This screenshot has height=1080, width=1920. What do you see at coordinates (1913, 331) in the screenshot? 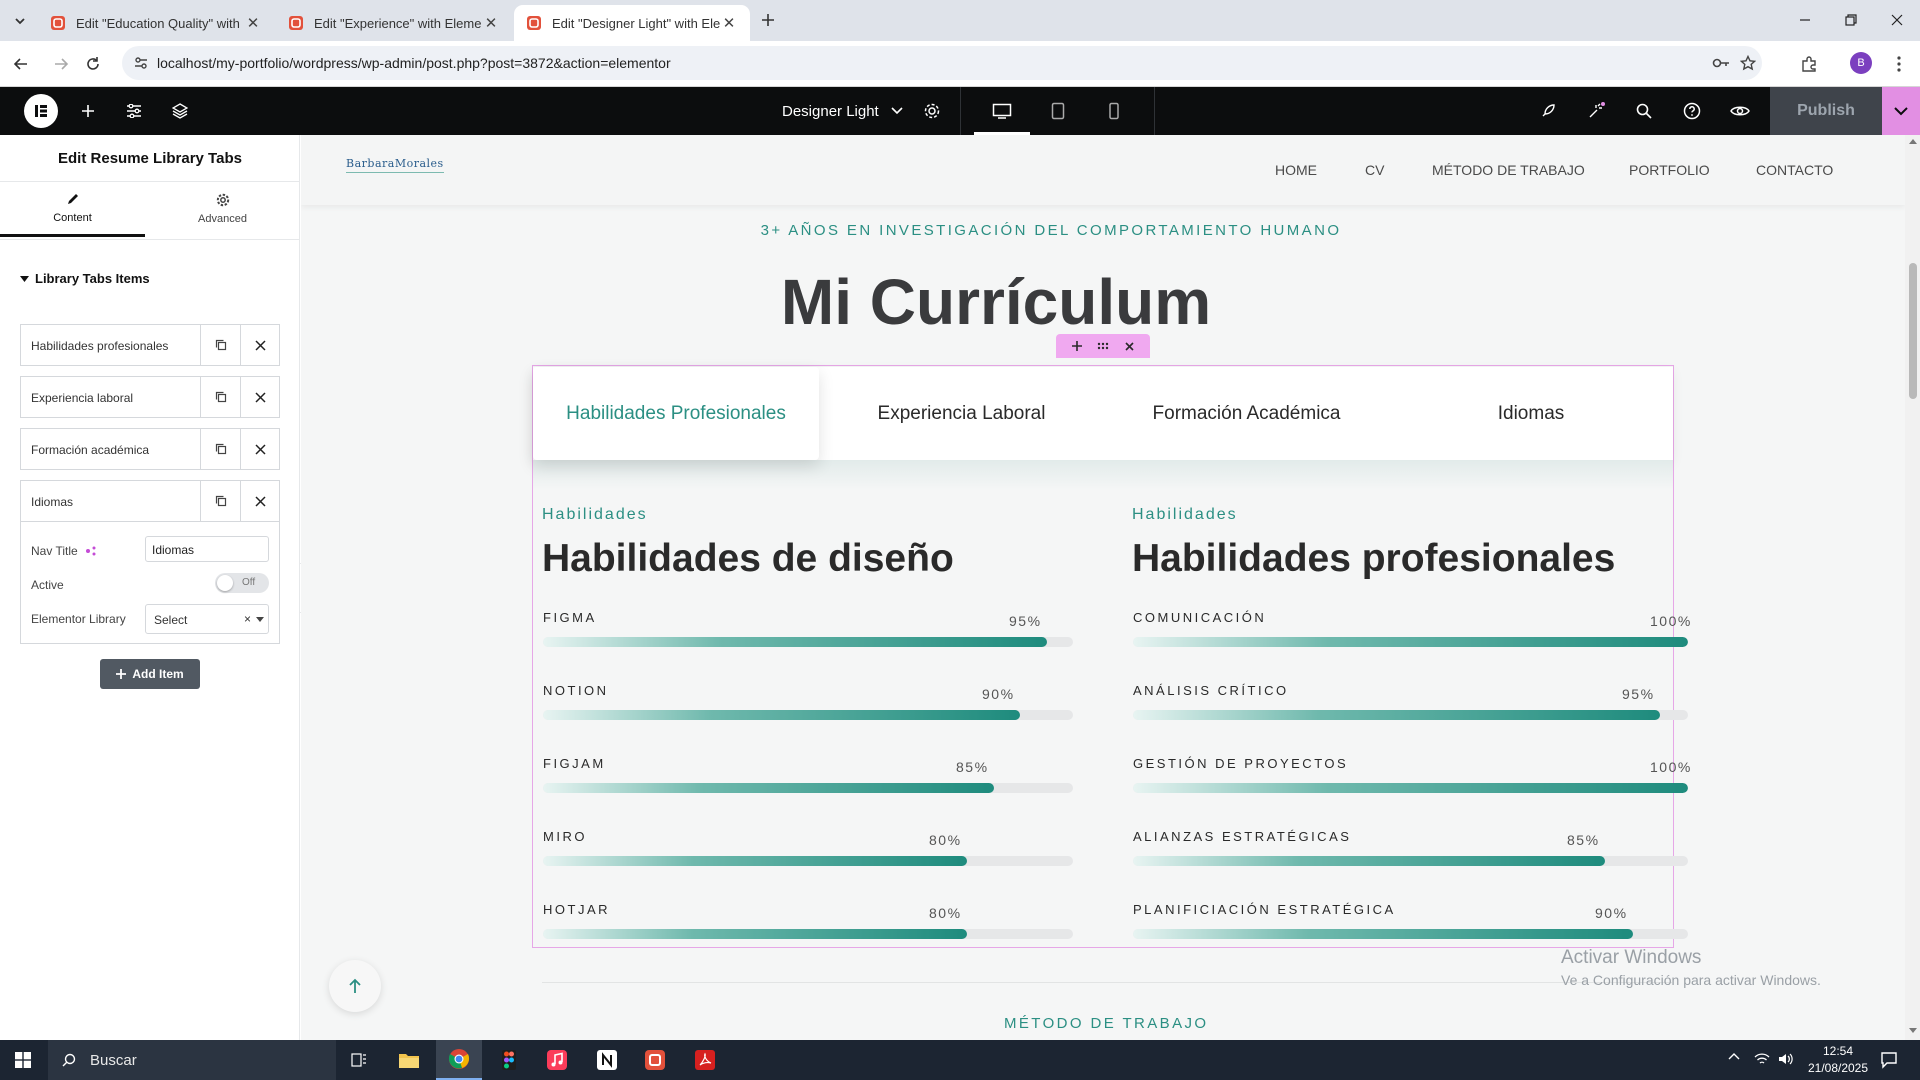
I see `scrollbar-thumb` at bounding box center [1913, 331].